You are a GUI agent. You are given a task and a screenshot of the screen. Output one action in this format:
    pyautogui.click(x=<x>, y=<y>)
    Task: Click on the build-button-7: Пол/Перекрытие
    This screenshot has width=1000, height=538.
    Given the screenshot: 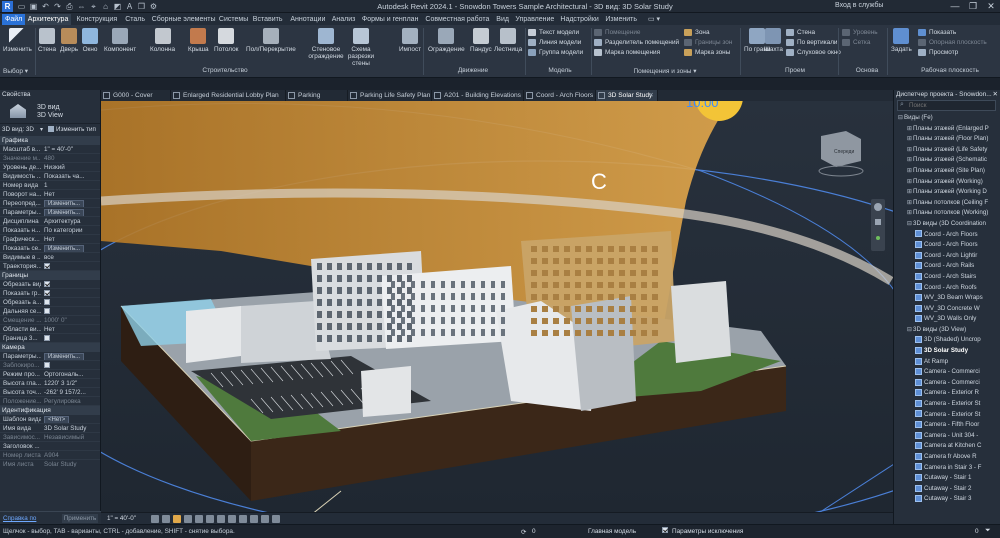 What is the action you would take?
    pyautogui.click(x=271, y=40)
    